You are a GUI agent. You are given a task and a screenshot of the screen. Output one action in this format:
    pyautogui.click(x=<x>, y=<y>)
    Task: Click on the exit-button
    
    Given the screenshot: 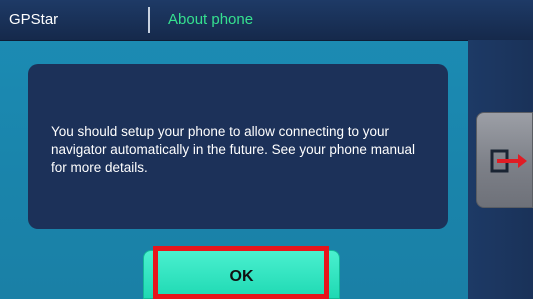 What is the action you would take?
    pyautogui.click(x=504, y=160)
    